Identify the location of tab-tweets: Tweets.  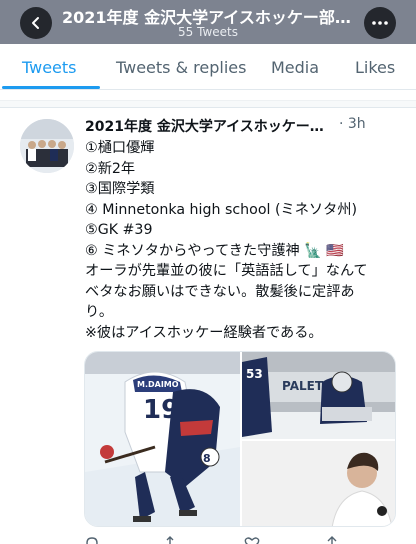
(49, 67).